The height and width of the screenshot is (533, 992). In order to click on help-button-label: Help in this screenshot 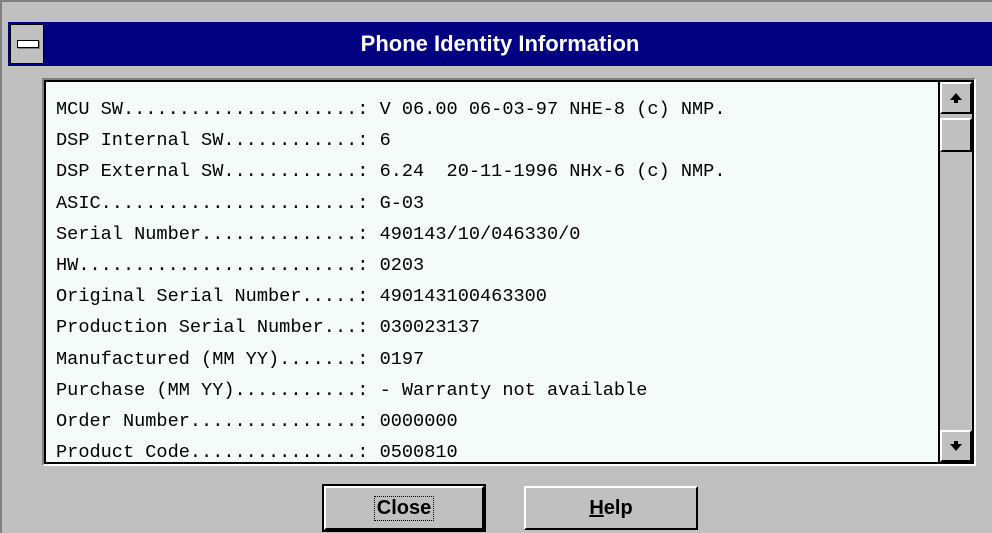, I will do `click(610, 508)`.